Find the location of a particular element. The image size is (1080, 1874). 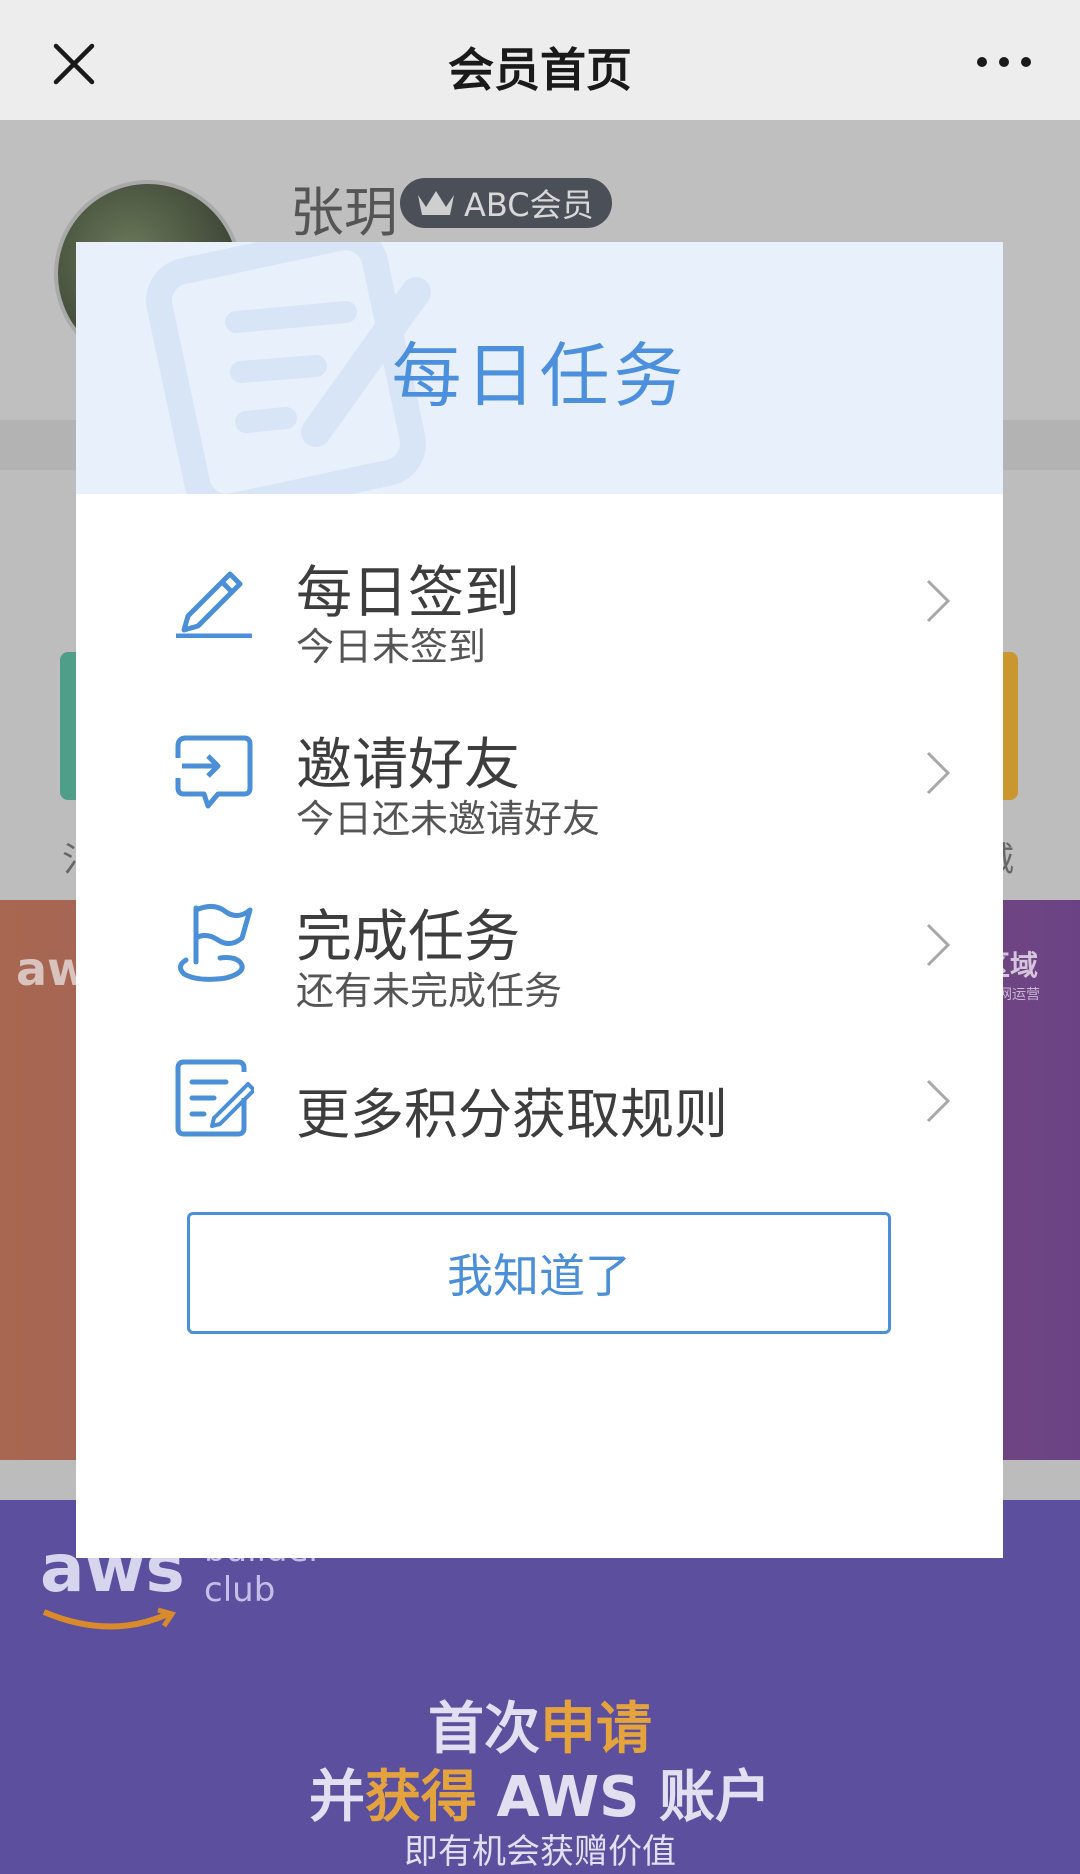

task-title: 更多积分获取规则 is located at coordinates (512, 1114).